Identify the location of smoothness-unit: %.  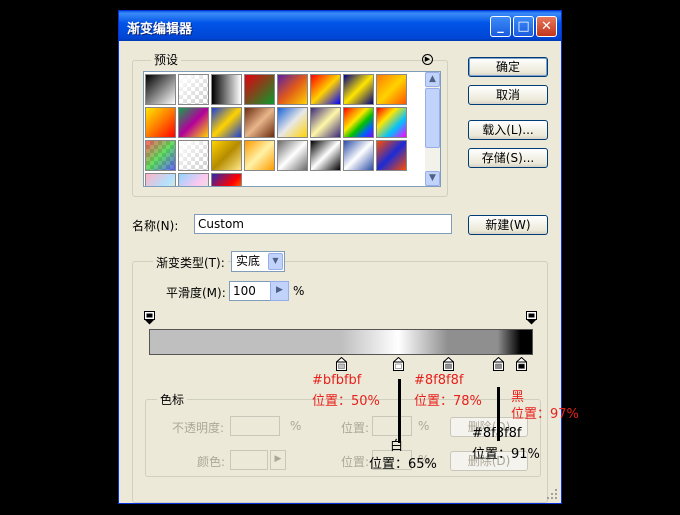
(299, 291).